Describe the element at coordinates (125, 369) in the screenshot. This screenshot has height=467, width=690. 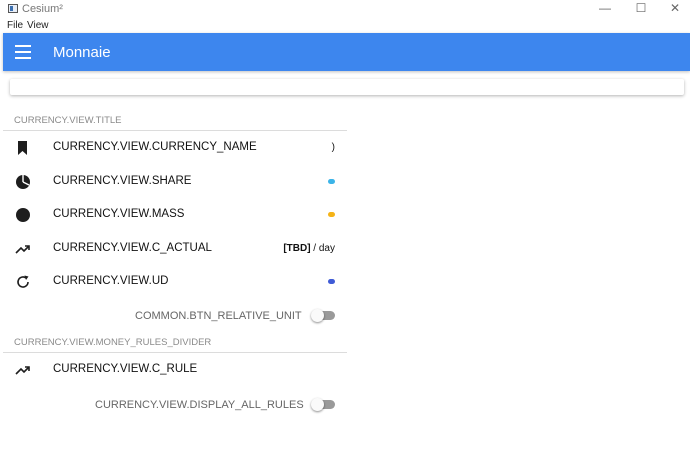
I see `c-rule-label: CURRENCY.VIEW.C_RULE` at that location.